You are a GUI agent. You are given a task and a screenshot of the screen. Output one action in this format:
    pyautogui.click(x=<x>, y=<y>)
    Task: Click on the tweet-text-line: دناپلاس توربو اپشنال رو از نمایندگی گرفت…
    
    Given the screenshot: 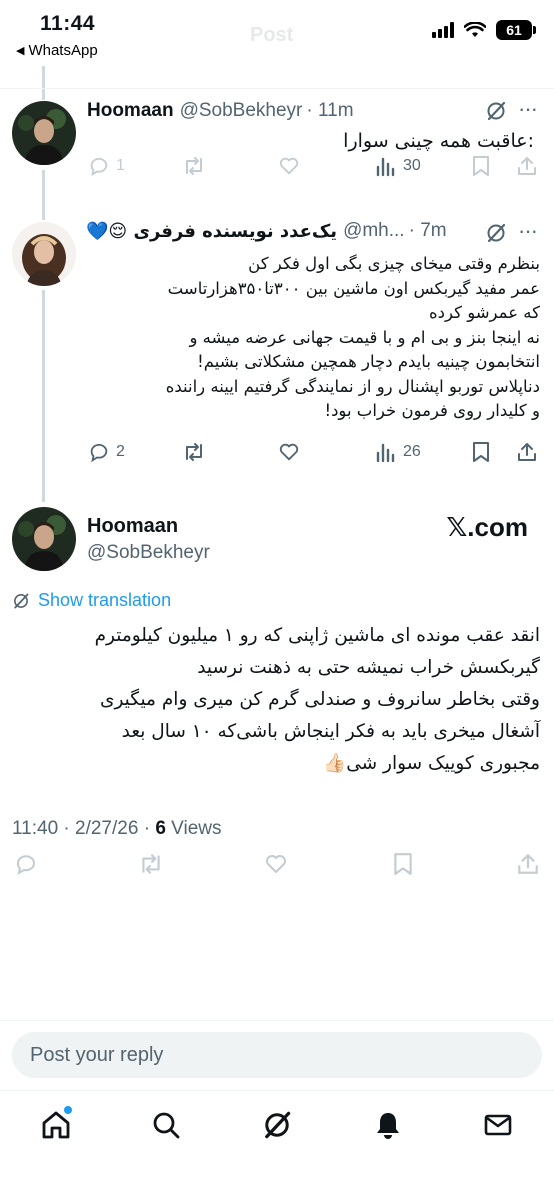 What is the action you would take?
    pyautogui.click(x=352, y=386)
    